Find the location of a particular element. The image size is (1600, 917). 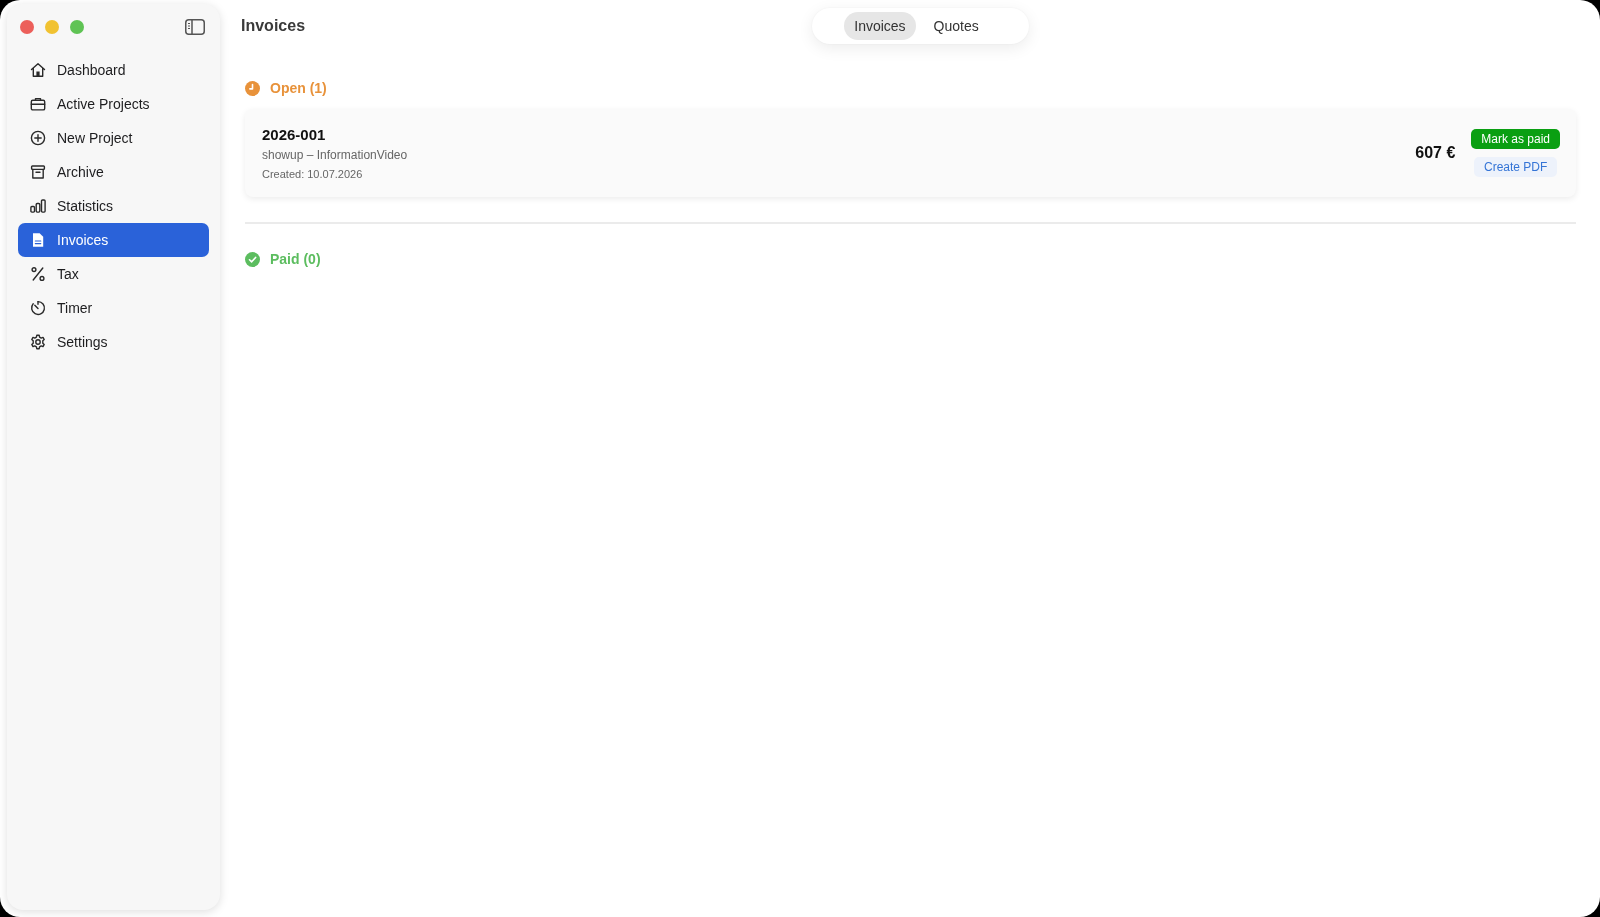

invoice-number: 2026-001 is located at coordinates (294, 134).